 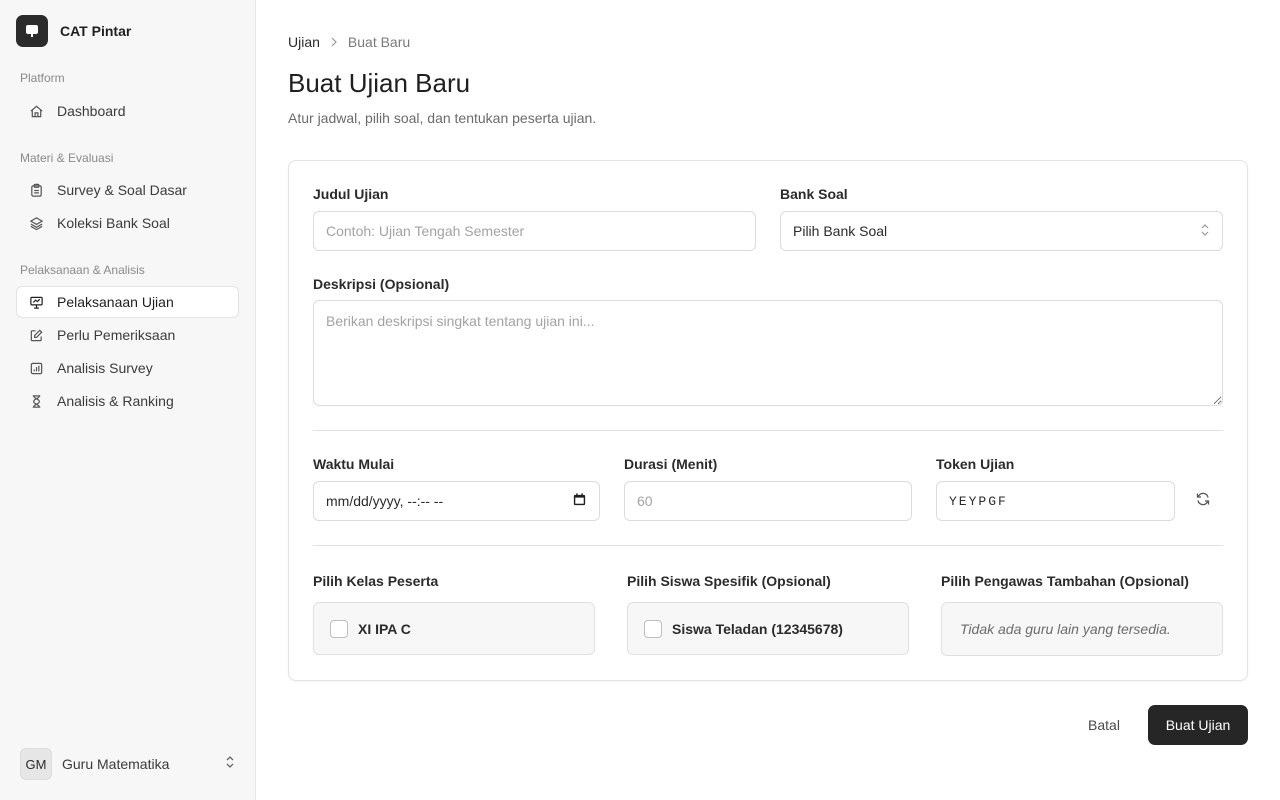 What do you see at coordinates (384, 628) in the screenshot?
I see `kelas-option-label: XI IPA C` at bounding box center [384, 628].